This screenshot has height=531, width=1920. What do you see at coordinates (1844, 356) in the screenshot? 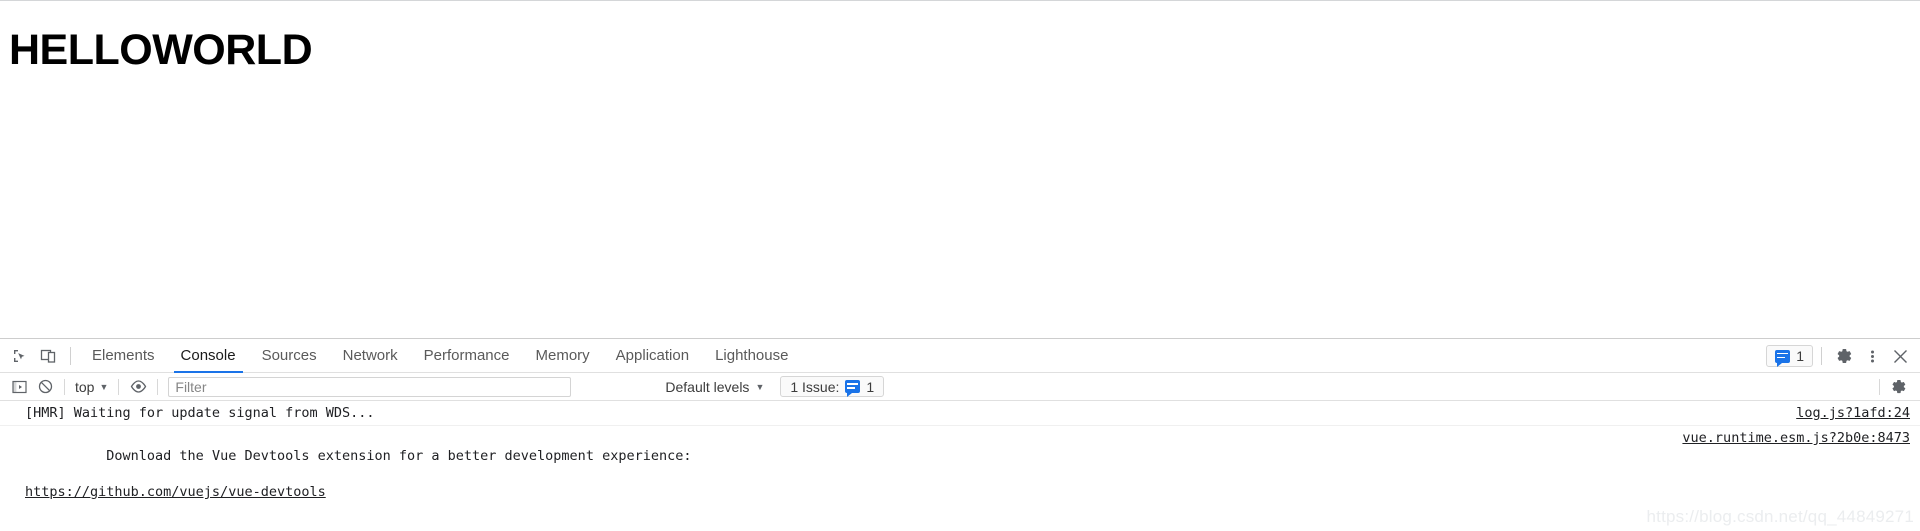
I see `gear-icon` at bounding box center [1844, 356].